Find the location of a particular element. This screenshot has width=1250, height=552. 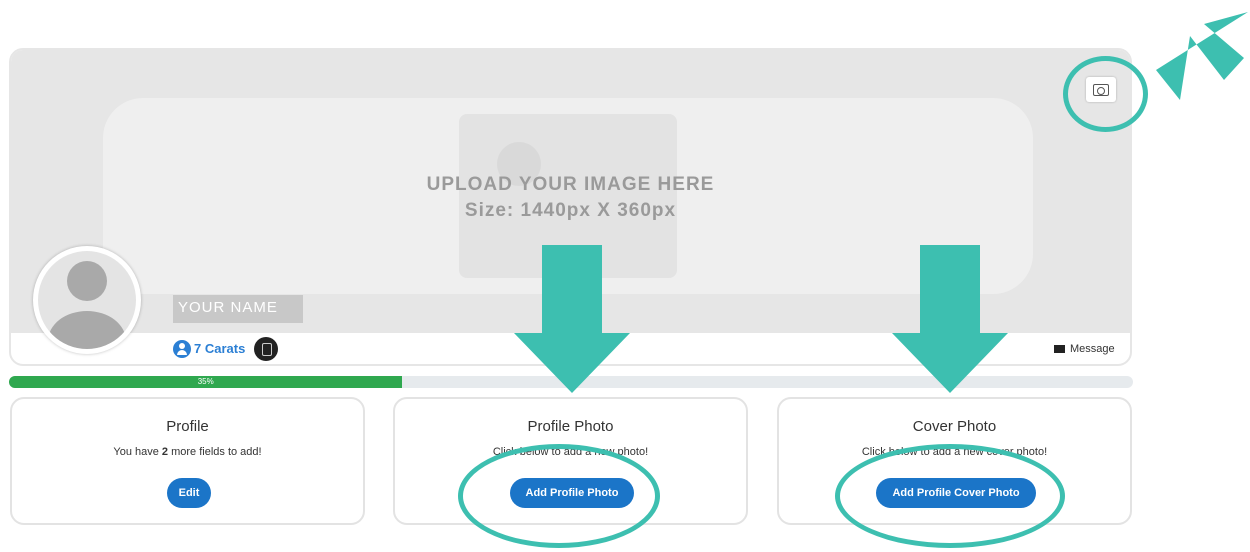

upload-instruction: UPLOAD YOUR IMAGE HERE is located at coordinates (570, 184).